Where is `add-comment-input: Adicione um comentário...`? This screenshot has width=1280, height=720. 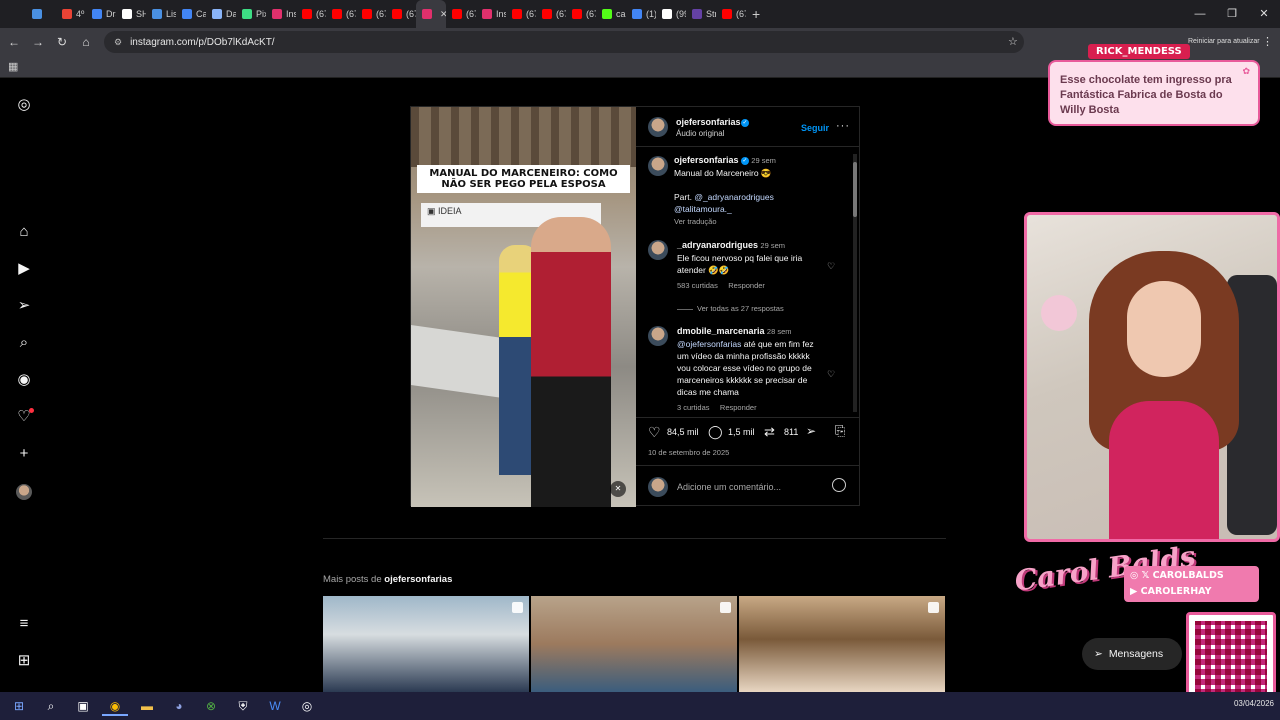
add-comment-input: Adicione um comentário... is located at coordinates (729, 487).